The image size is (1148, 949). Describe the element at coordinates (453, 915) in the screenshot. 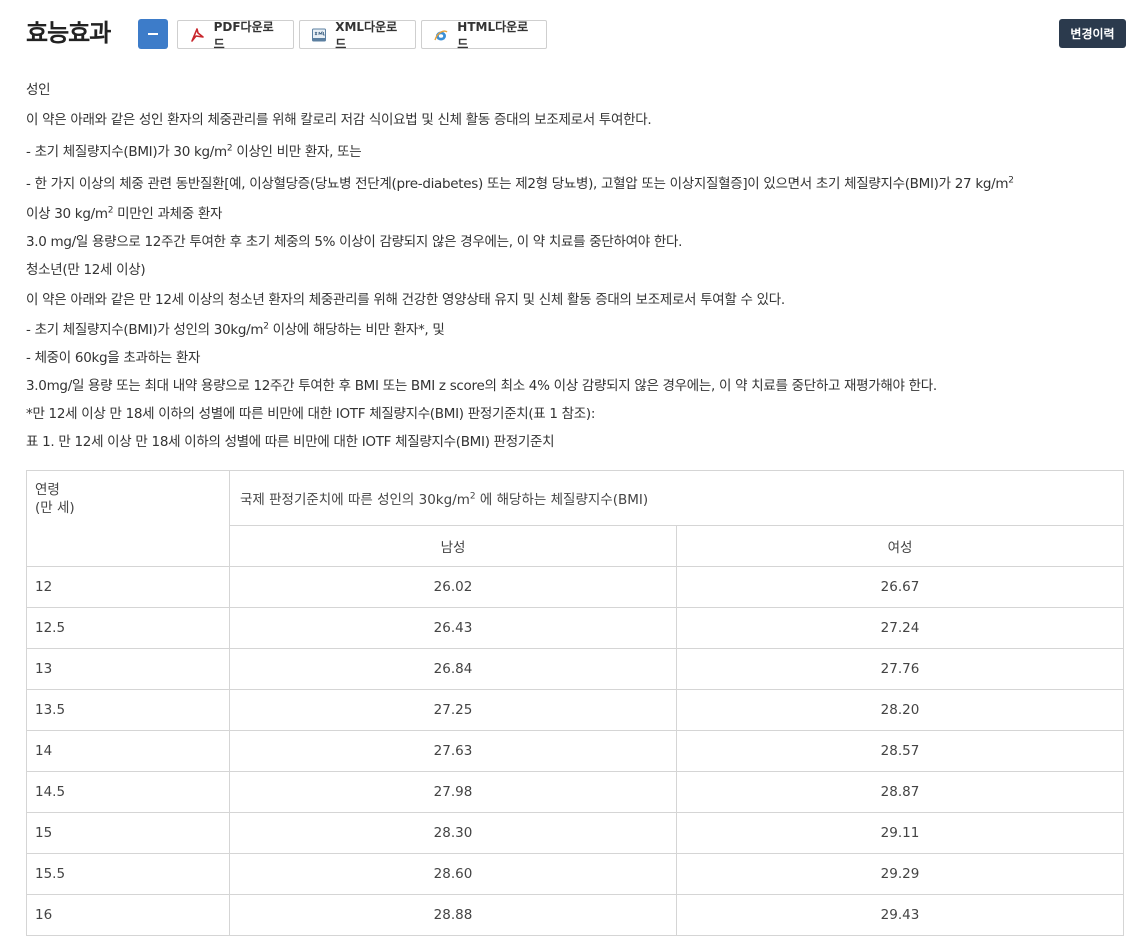

I see `male-bmi-cell: 28.88` at that location.